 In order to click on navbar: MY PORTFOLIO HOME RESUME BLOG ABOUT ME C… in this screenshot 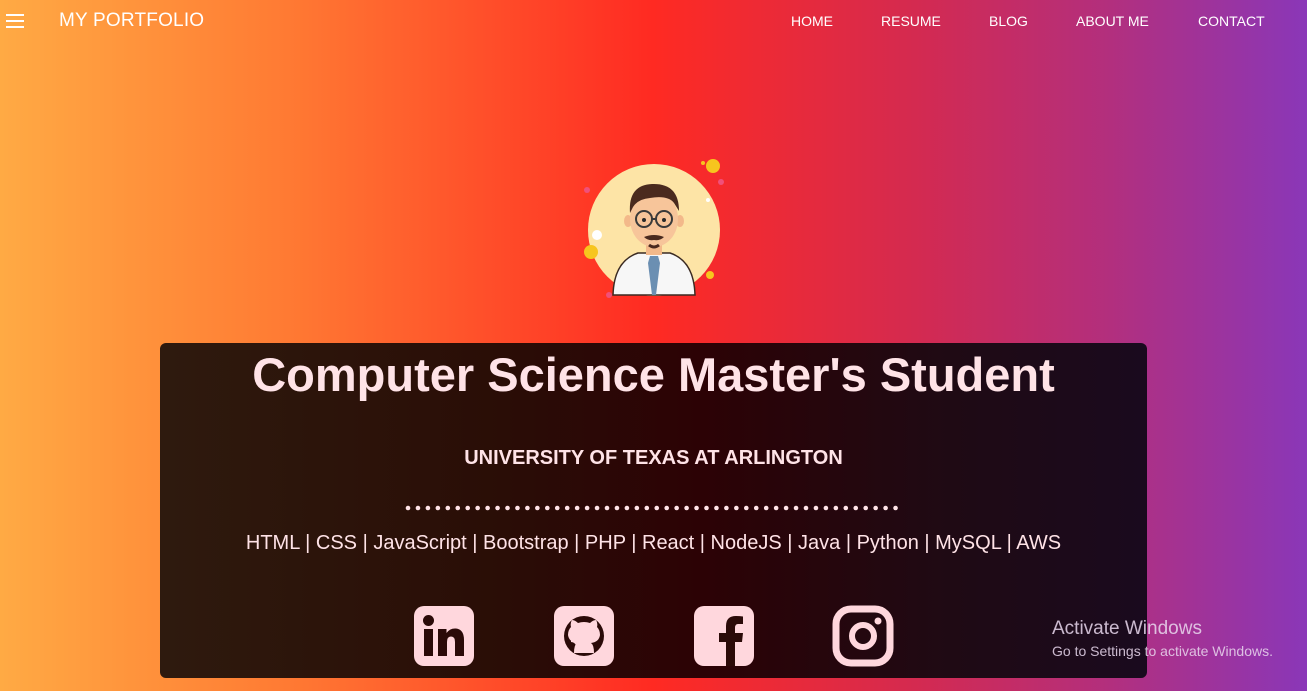, I will do `click(653, 21)`.